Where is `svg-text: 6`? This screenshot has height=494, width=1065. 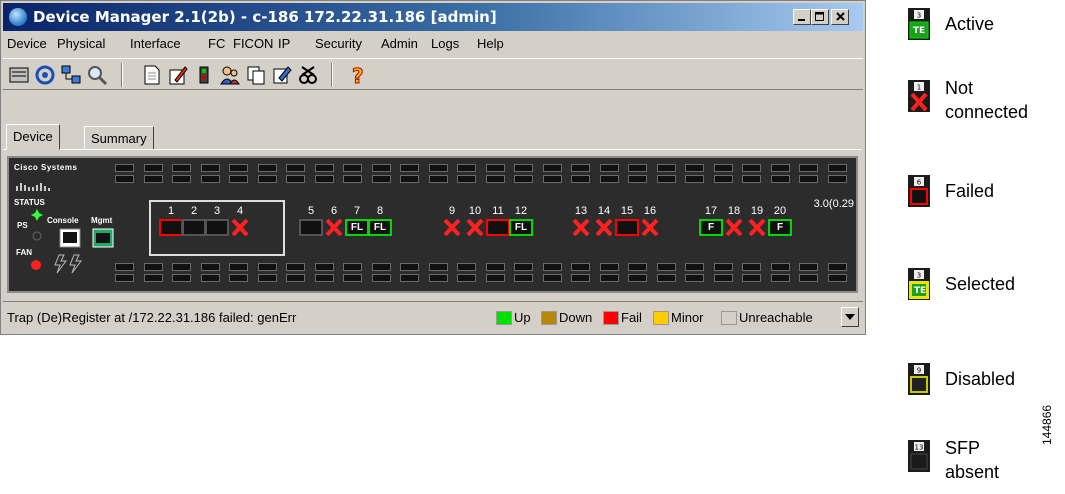
svg-text: 6 is located at coordinates (919, 183).